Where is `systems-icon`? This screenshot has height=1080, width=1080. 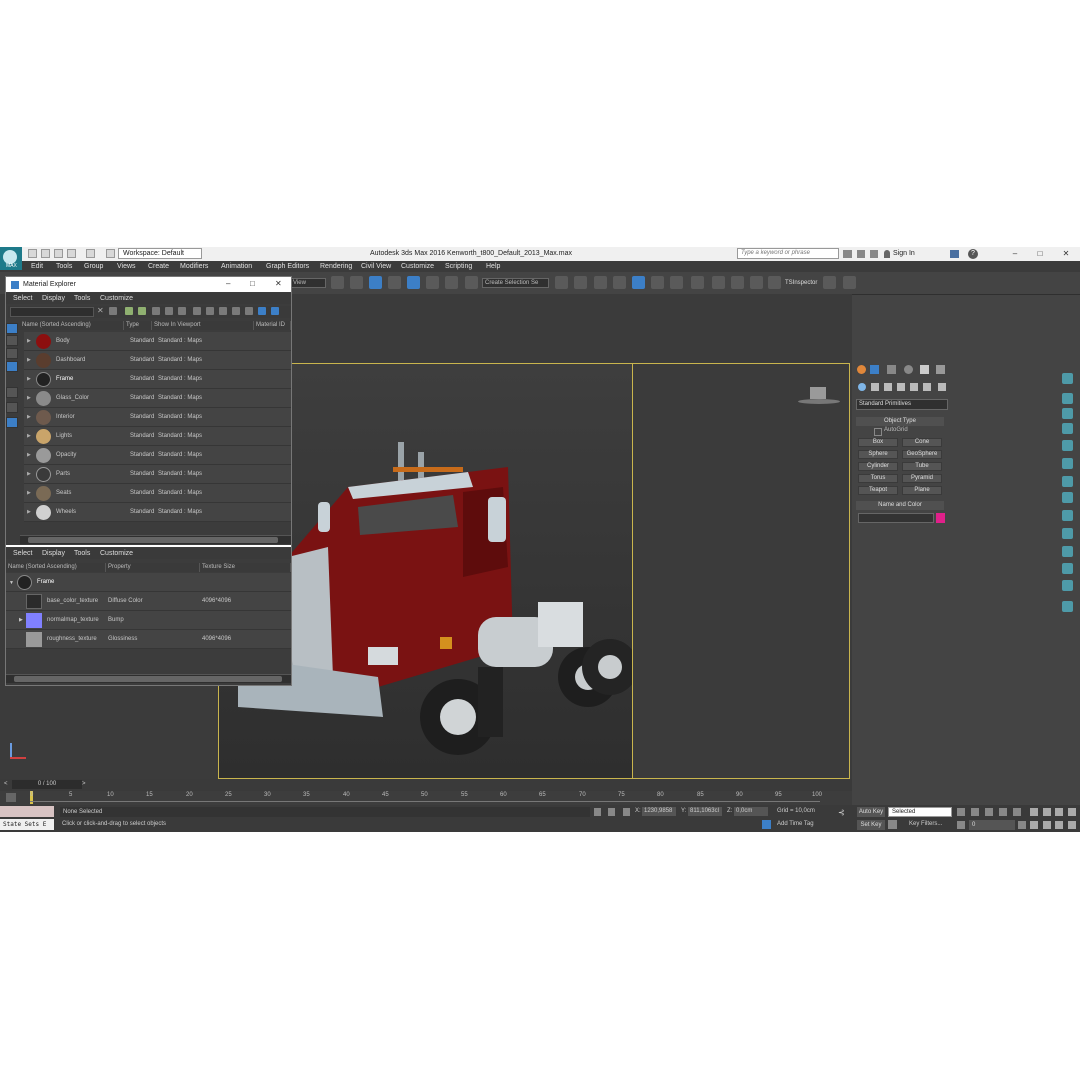
systems-icon is located at coordinates (942, 387).